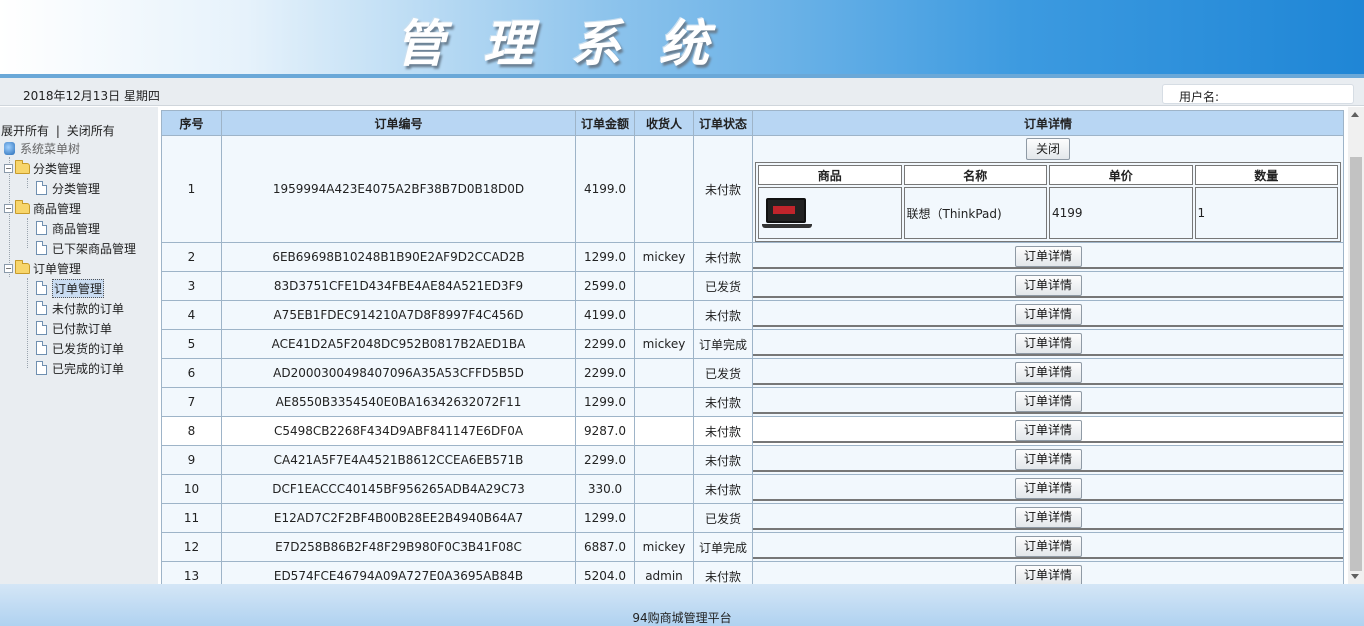 The width and height of the screenshot is (1364, 626). Describe the element at coordinates (398, 257) in the screenshot. I see `cell-order-id: 6EB69698B10248B1B90E2AF9D2CCAD2B` at that location.